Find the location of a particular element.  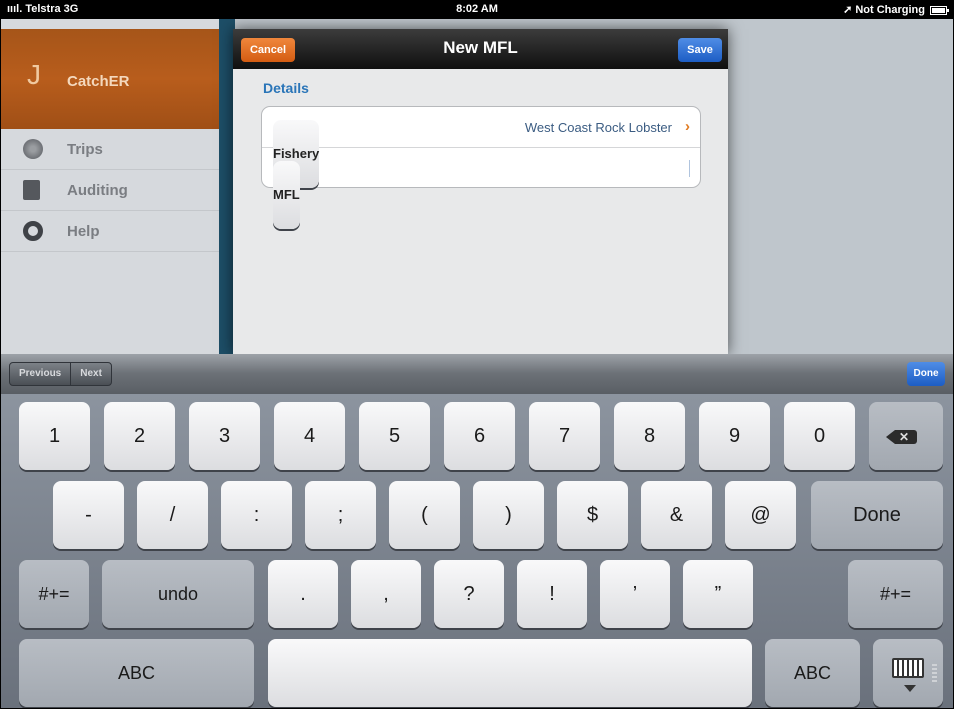

status-bar: ıııl. Telstra 3G 8:02 AM ➚ Not Charging is located at coordinates (477, 10).